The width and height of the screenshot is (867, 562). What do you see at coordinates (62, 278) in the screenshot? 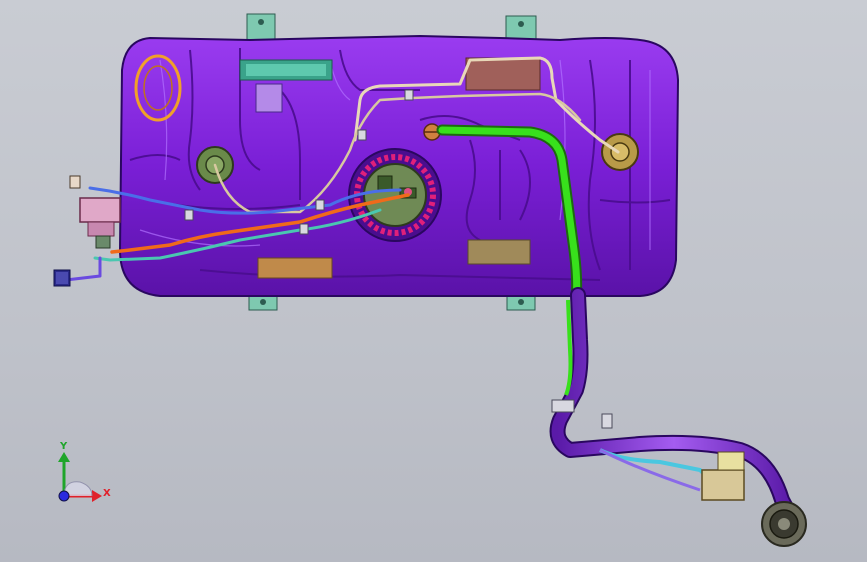
I see `electrical-connector` at bounding box center [62, 278].